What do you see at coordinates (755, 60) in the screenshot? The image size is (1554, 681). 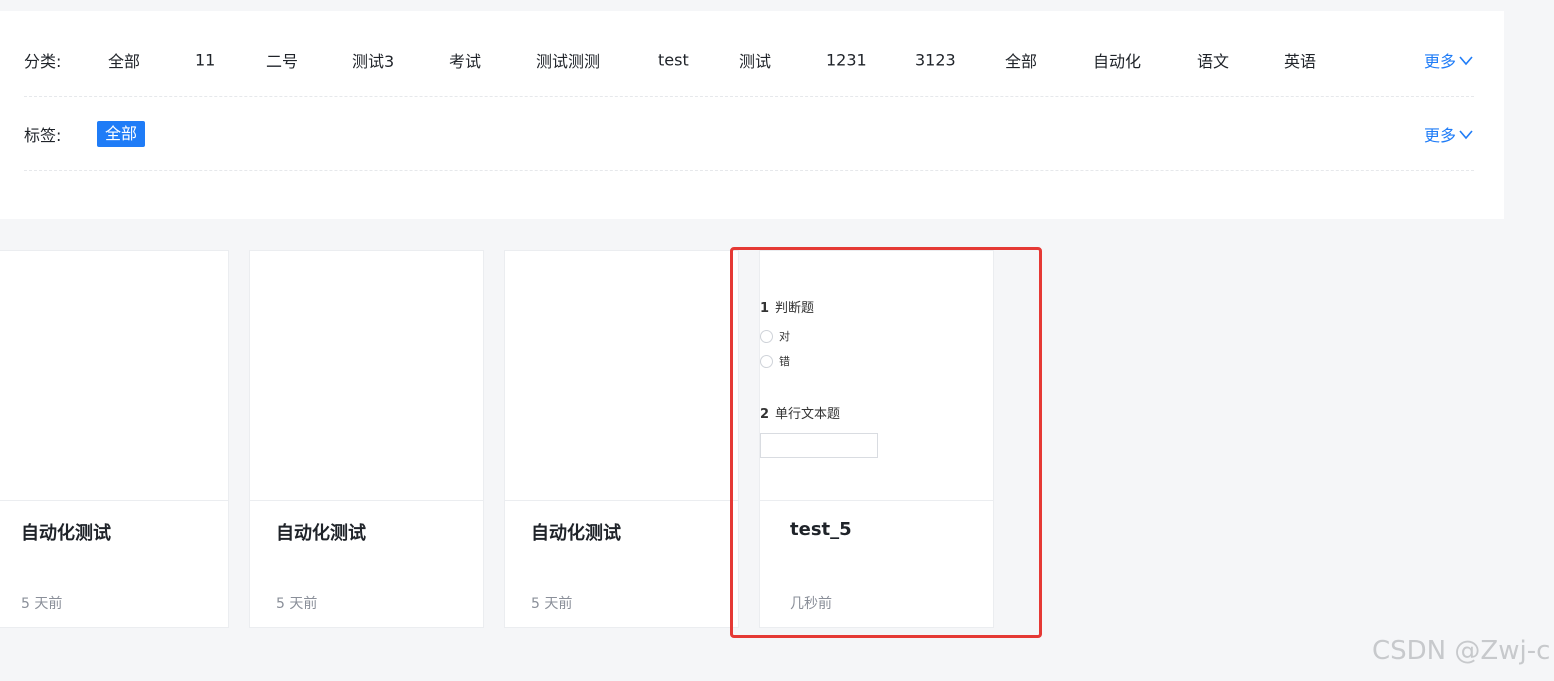 I see `category-item: 测试` at bounding box center [755, 60].